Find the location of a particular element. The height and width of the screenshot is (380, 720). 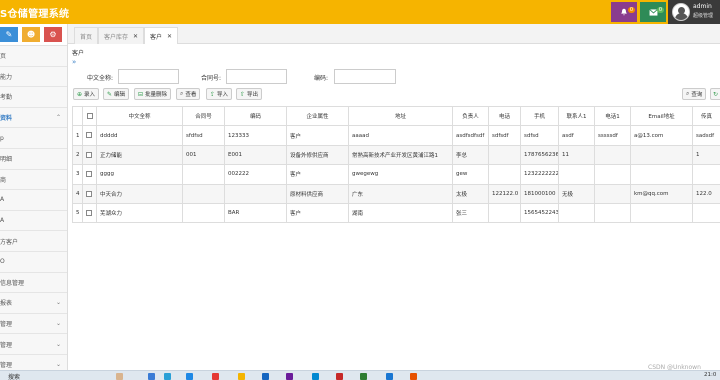

table-cell: 无极 is located at coordinates (576, 193).